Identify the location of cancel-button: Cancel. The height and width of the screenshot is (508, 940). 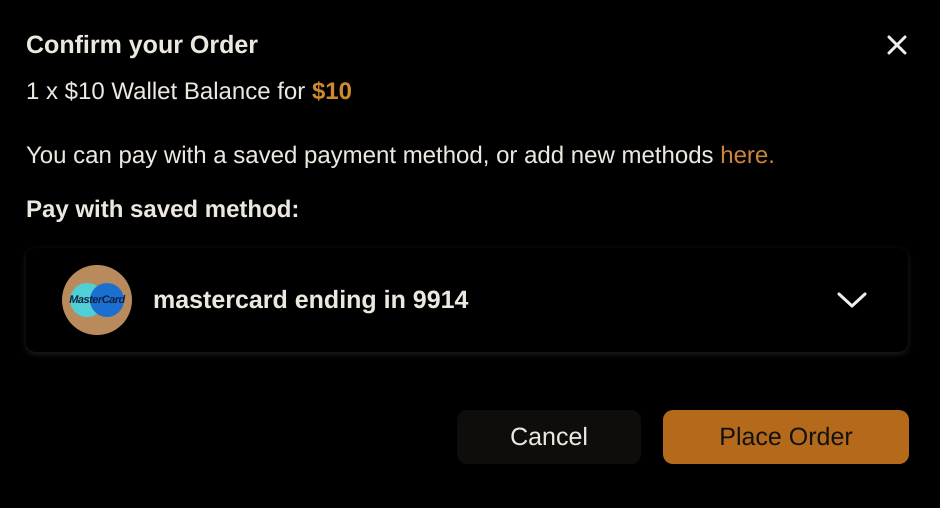
(549, 437).